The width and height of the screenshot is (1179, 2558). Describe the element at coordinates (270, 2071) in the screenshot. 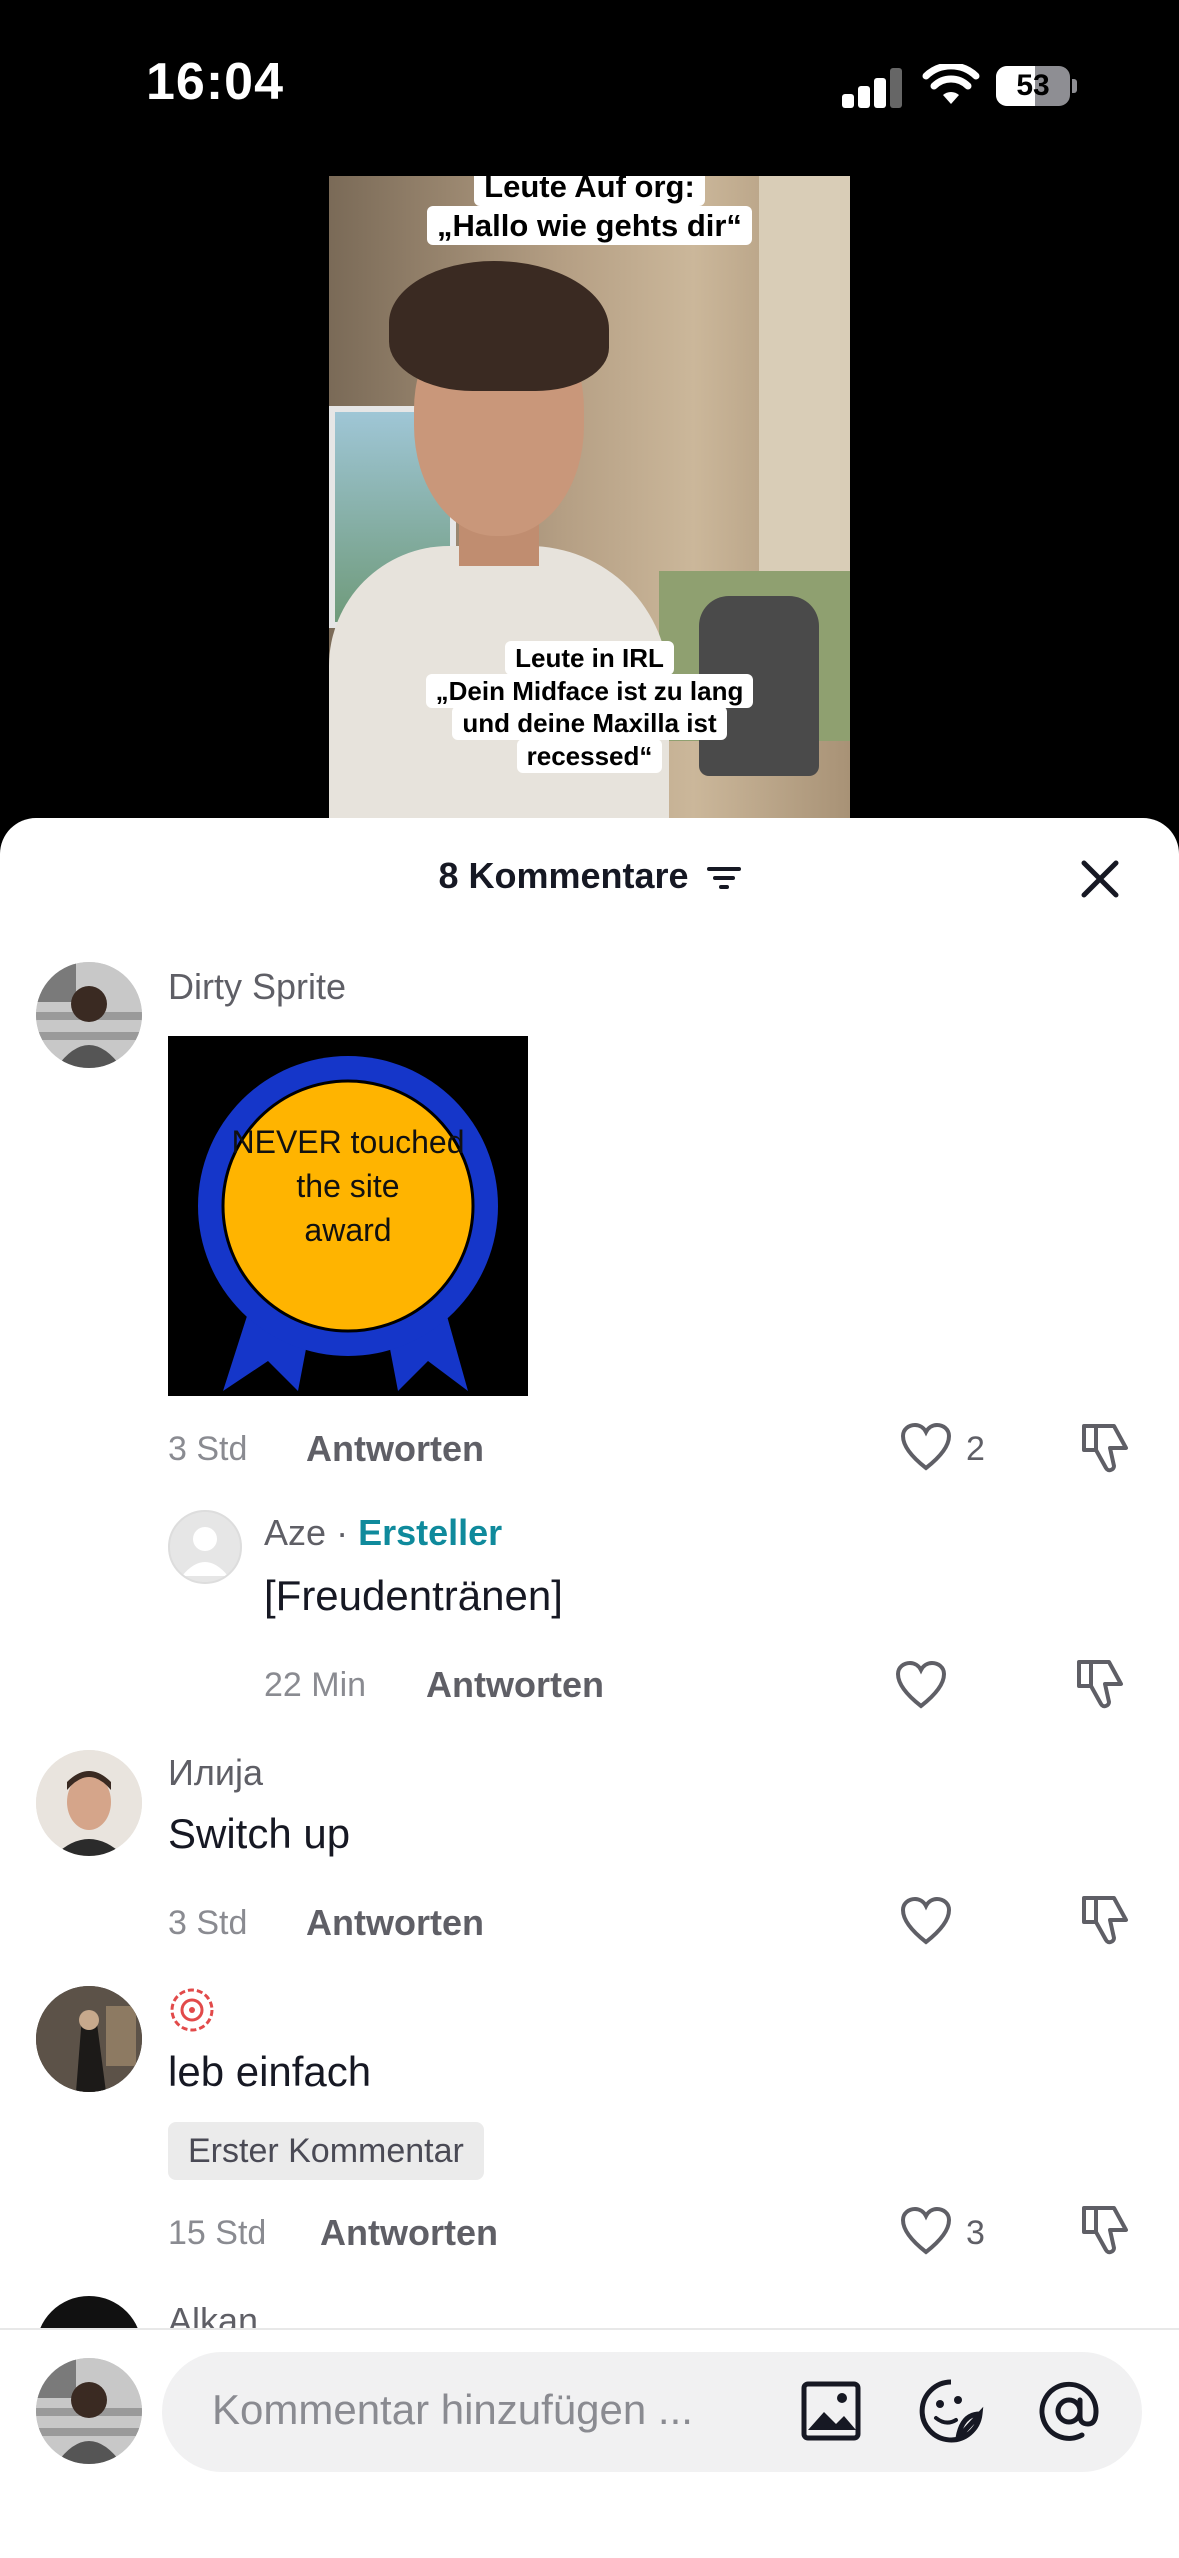

I see `comment-text: leb einfach` at that location.